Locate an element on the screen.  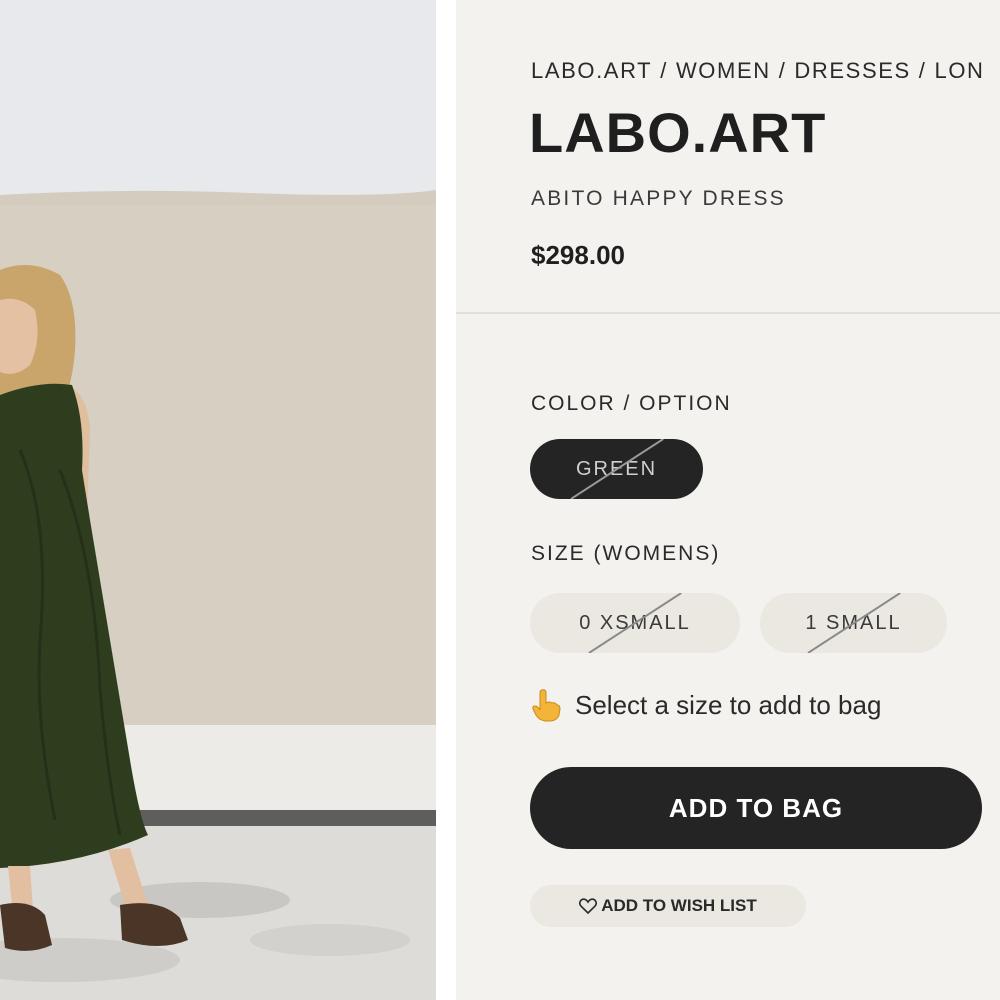
color-option-label: COLOR / OPTION is located at coordinates (631, 403).